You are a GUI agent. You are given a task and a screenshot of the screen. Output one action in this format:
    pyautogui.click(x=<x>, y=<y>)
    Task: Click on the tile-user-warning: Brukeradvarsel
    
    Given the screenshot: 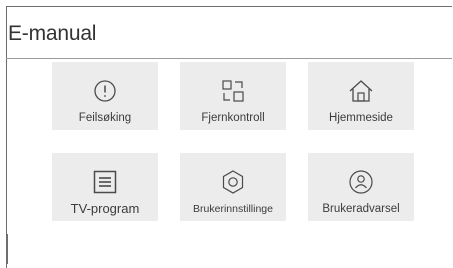 What is the action you would take?
    pyautogui.click(x=361, y=187)
    